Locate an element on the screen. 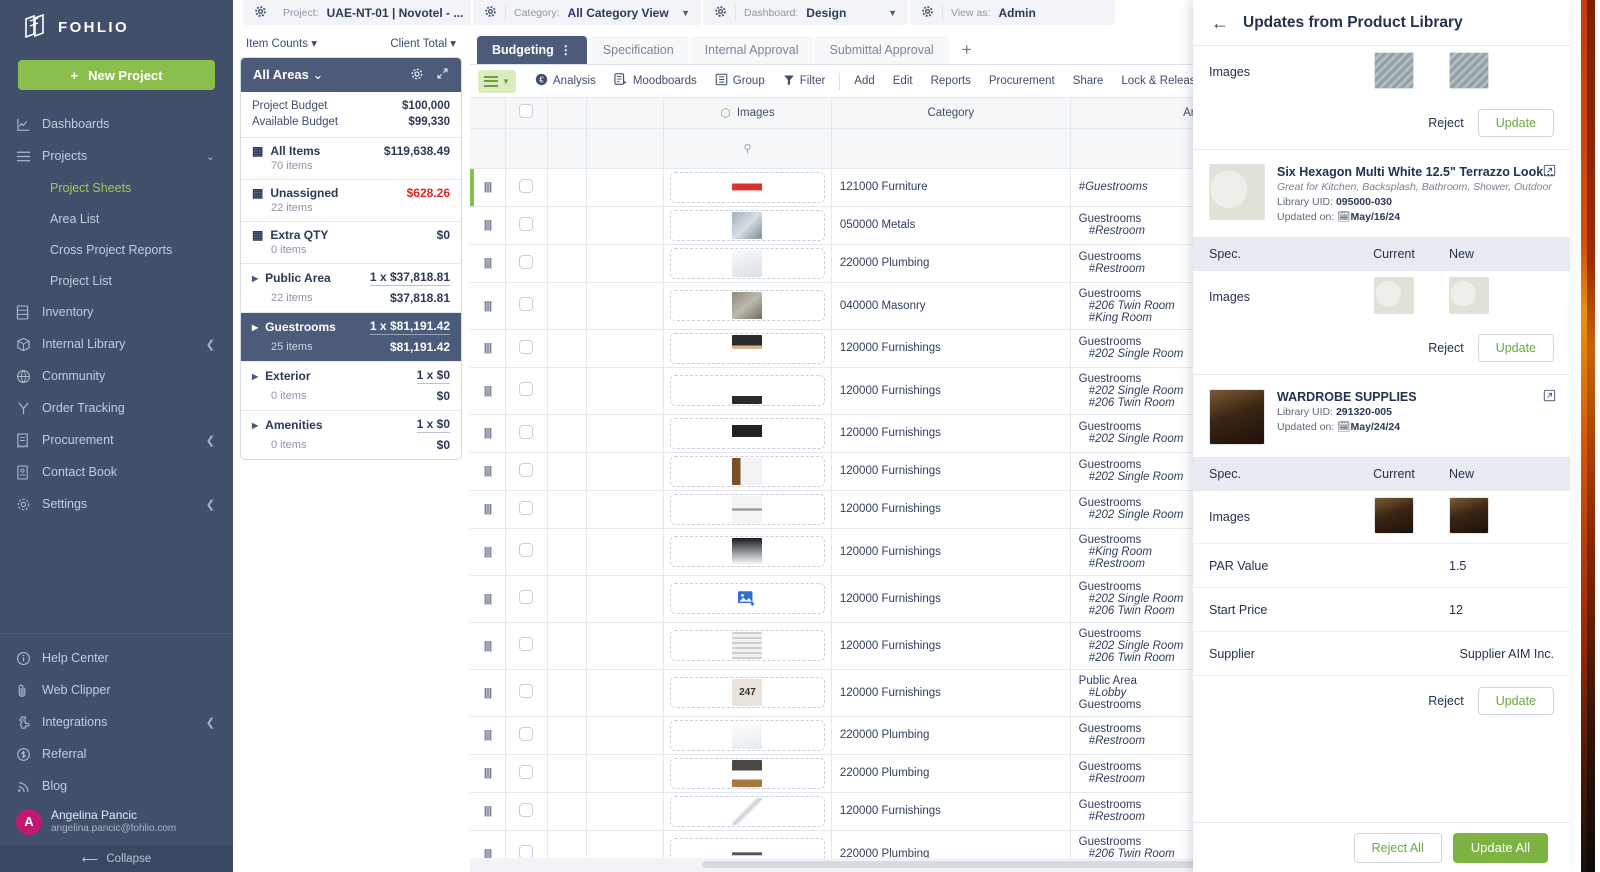 The height and width of the screenshot is (872, 1600). edit-button: Edit is located at coordinates (903, 81).